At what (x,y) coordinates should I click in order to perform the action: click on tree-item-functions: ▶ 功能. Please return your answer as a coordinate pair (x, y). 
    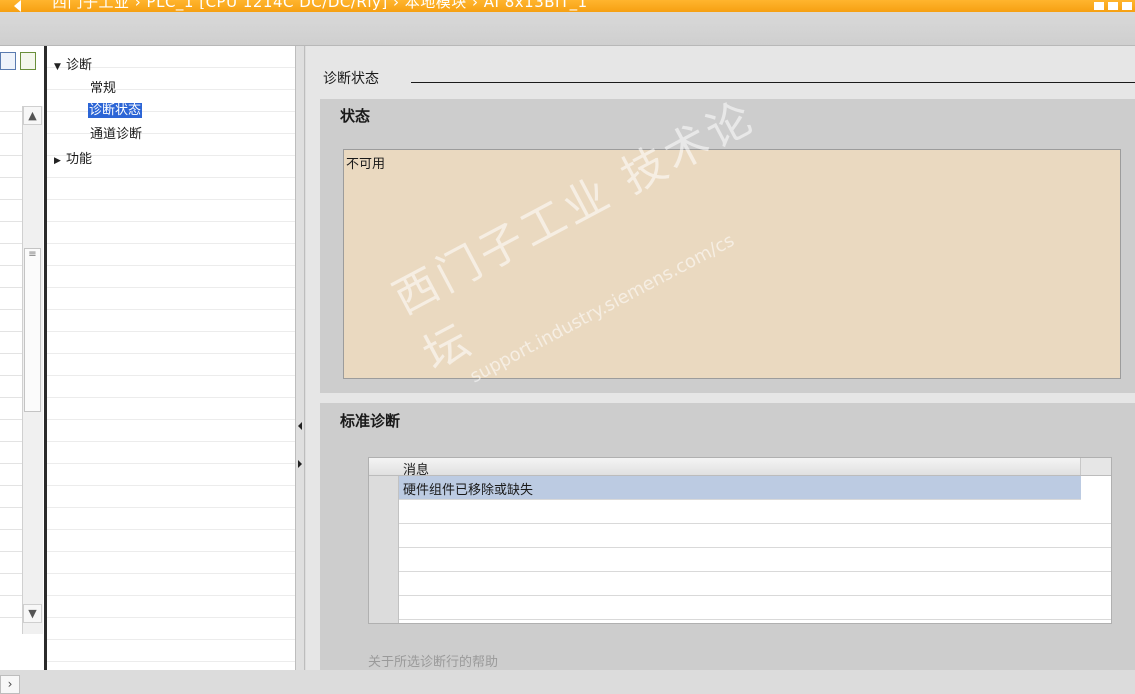
    Looking at the image, I should click on (73, 157).